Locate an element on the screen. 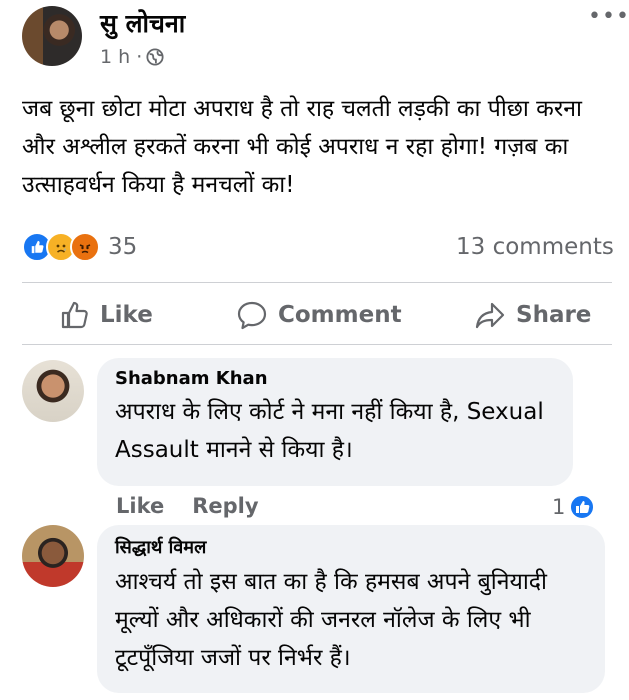 This screenshot has width=629, height=700. like-button-label: Like is located at coordinates (126, 315).